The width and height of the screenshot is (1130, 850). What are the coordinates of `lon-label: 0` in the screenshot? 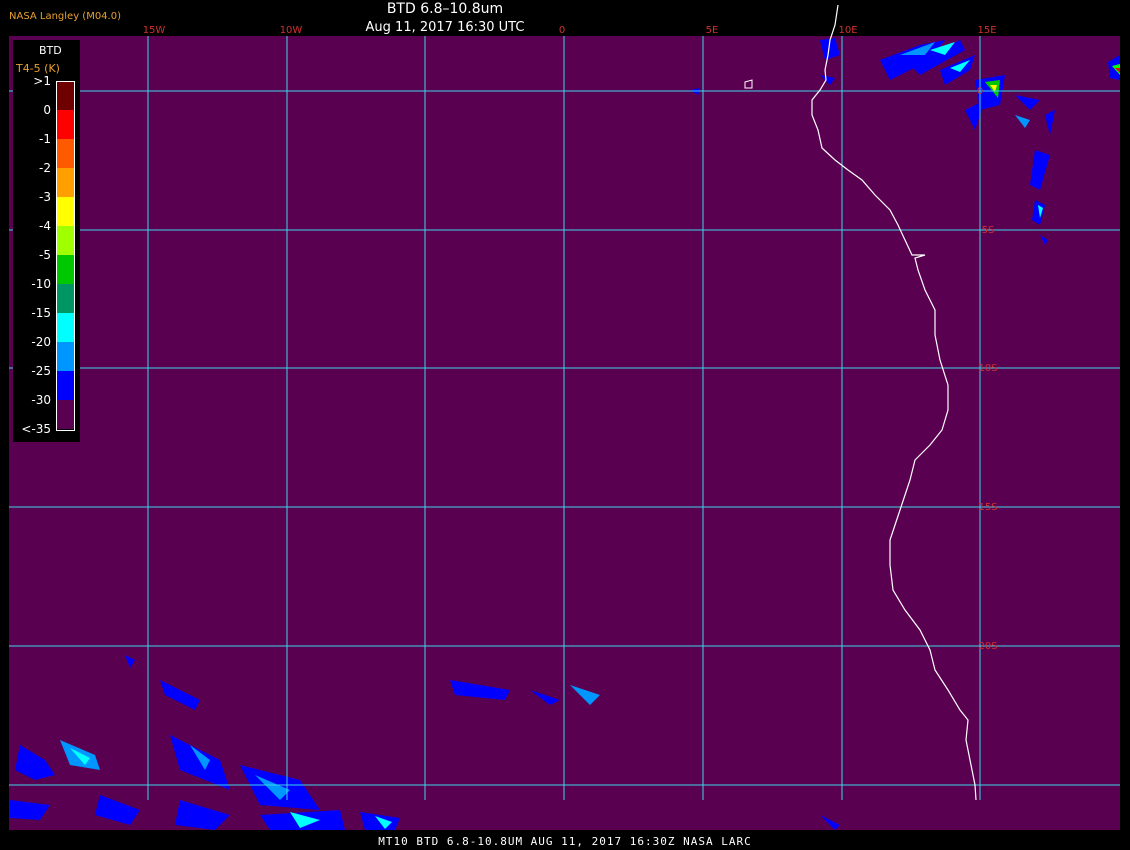 It's located at (562, 30).